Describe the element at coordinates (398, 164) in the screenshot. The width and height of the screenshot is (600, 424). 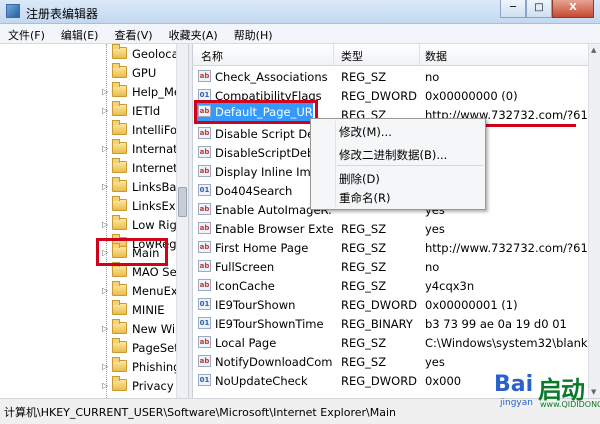
I see `context-menu: 修改(M)... 修改二进制数据(B)... 删除(D) 重命名(R)` at that location.